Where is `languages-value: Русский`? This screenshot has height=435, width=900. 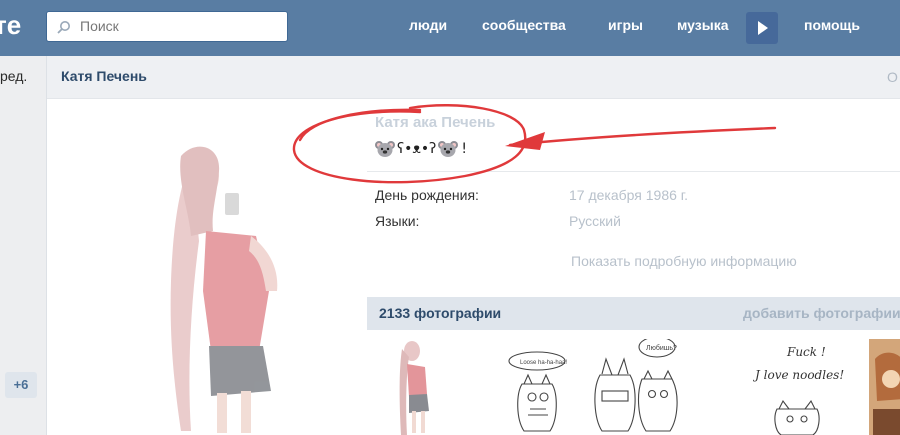 languages-value: Русский is located at coordinates (595, 221).